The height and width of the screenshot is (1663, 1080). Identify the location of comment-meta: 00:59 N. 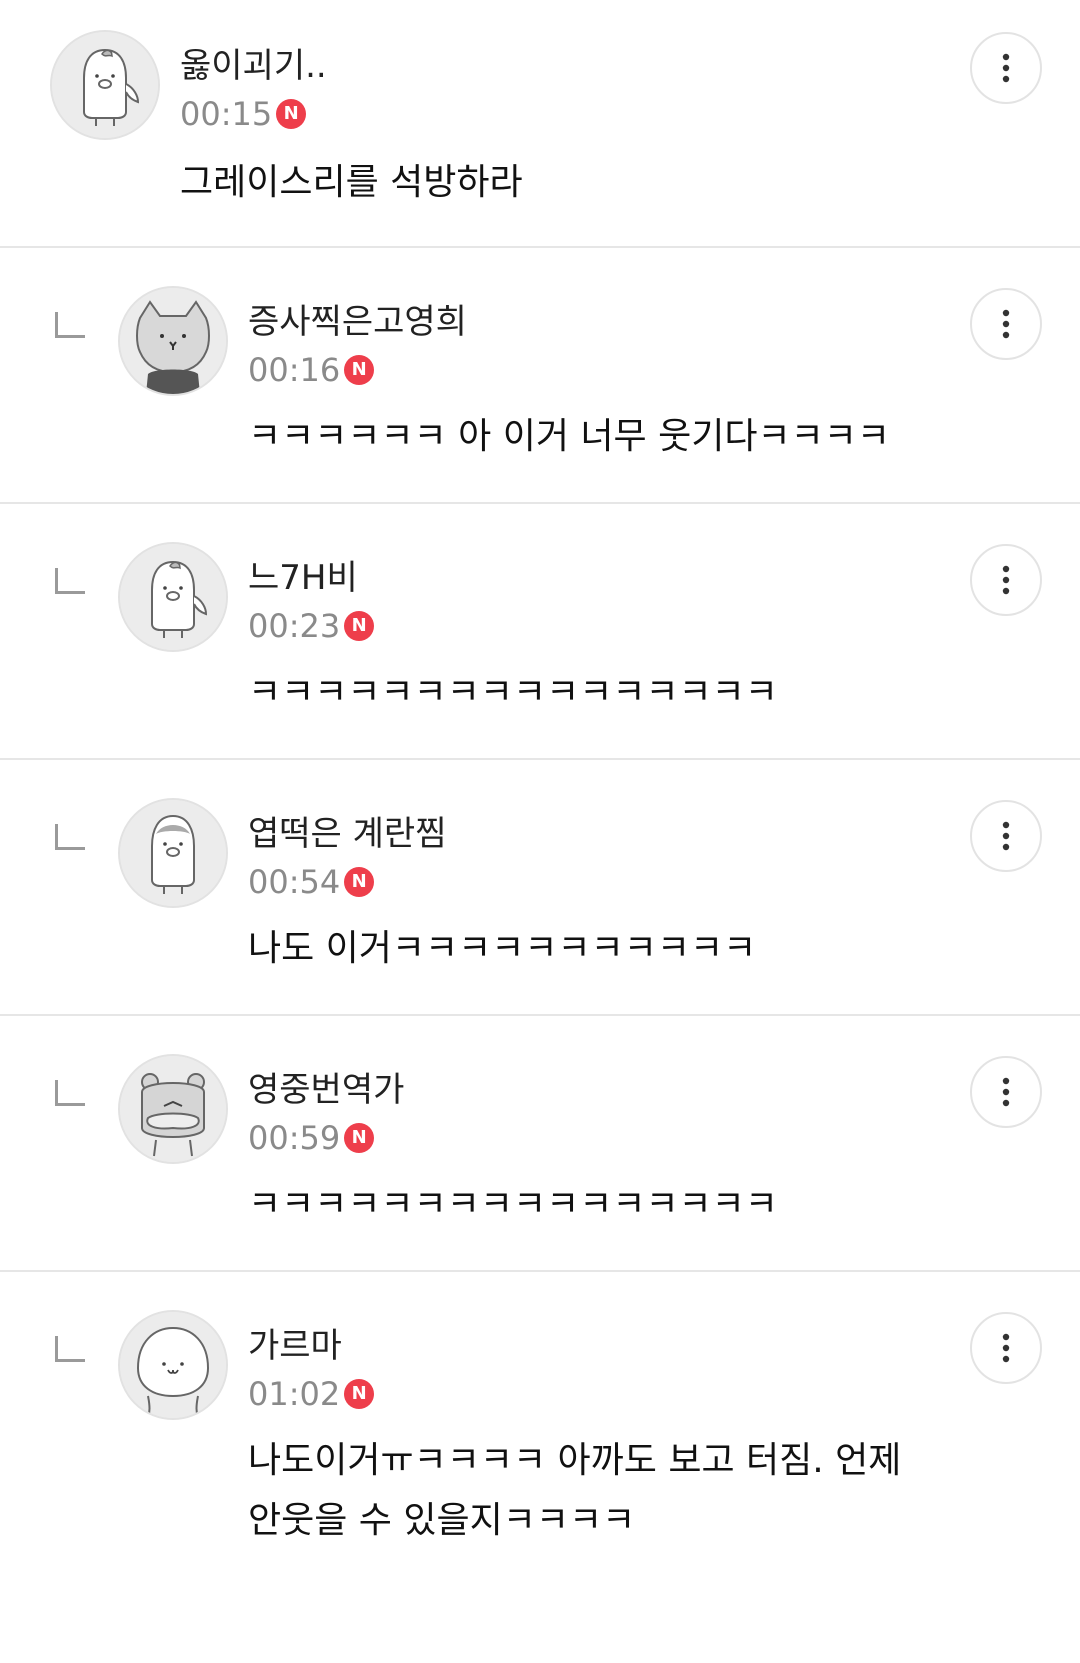
(311, 1138).